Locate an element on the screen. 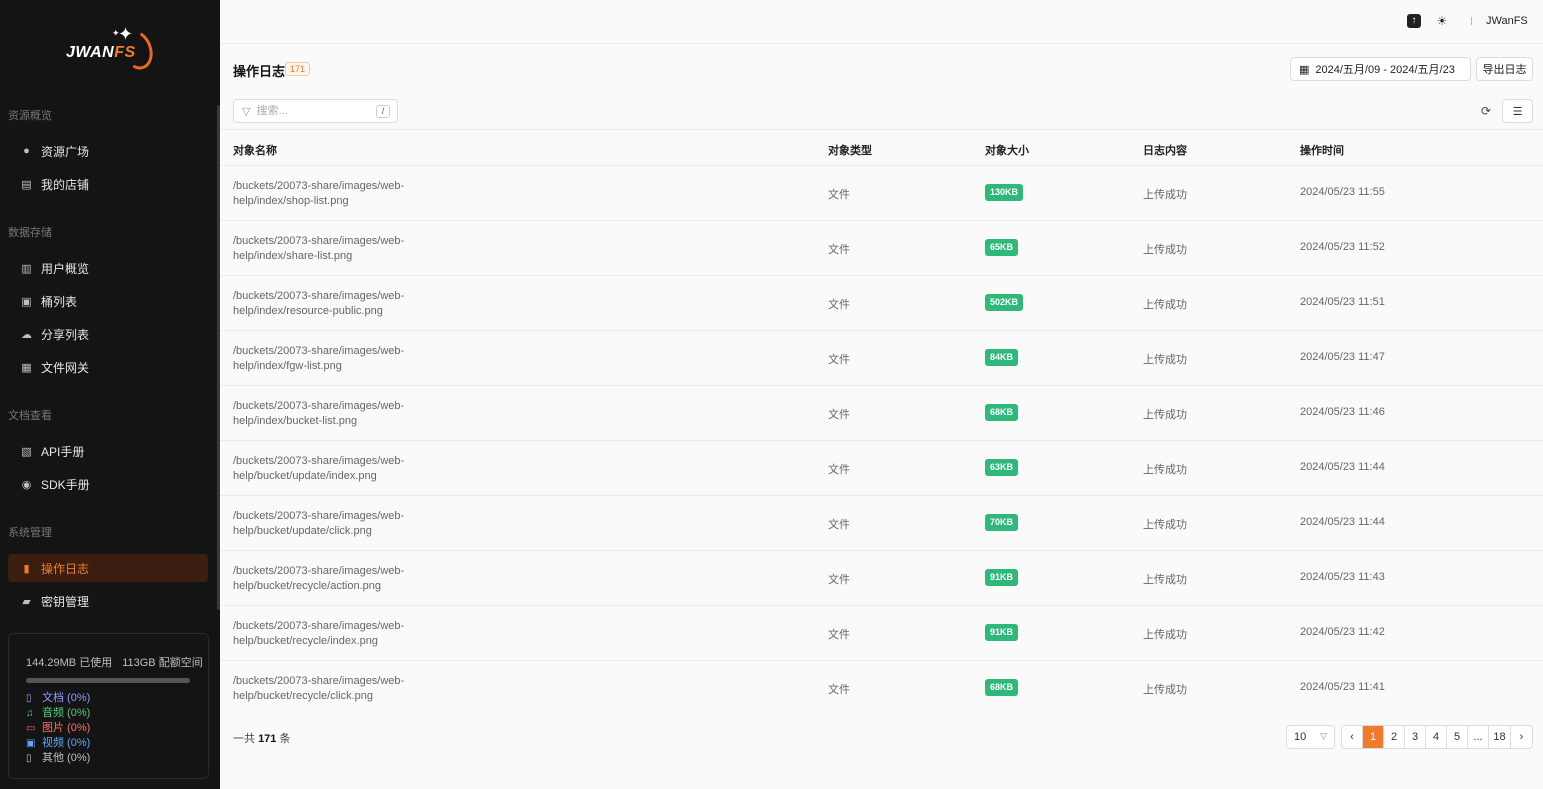 The height and width of the screenshot is (789, 1543). section-title-overview: 资源概览 is located at coordinates (30, 116).